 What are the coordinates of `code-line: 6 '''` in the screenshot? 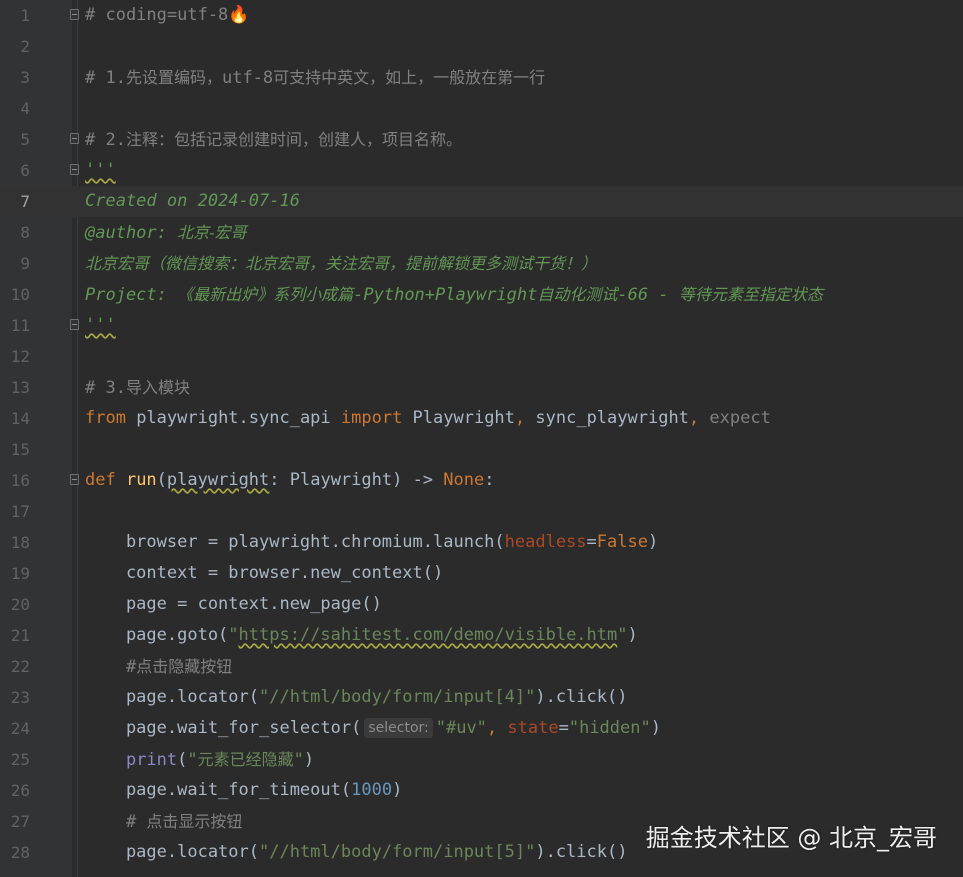 It's located at (481, 170).